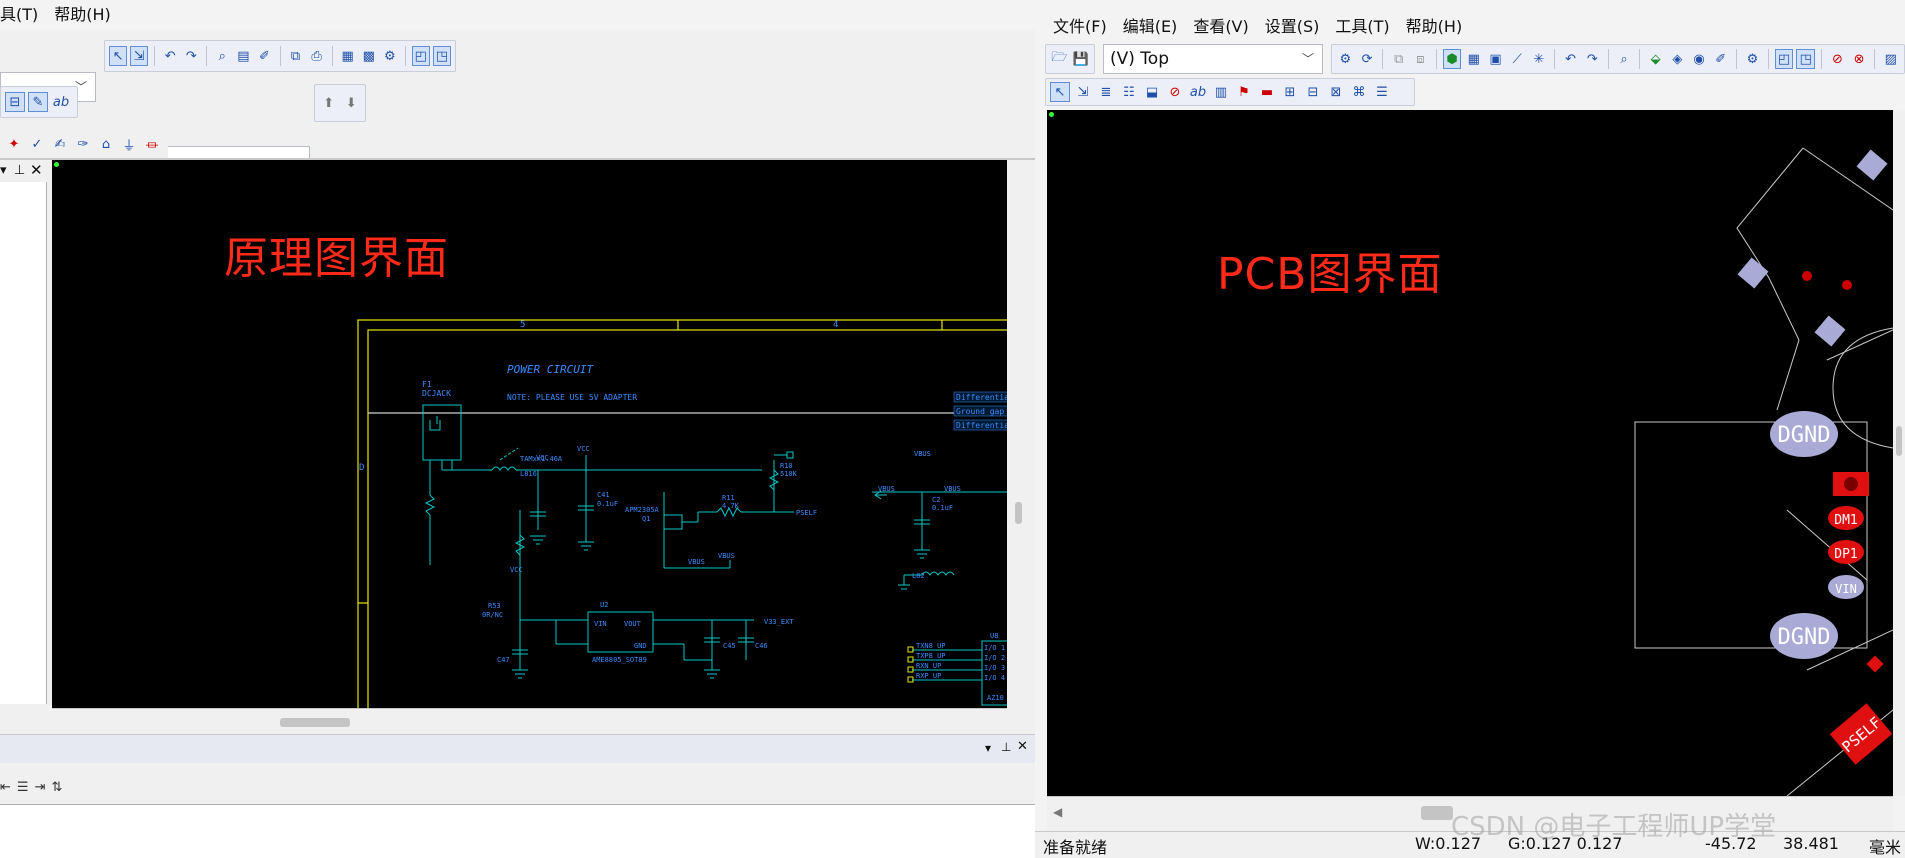 The height and width of the screenshot is (858, 1905). What do you see at coordinates (56, 787) in the screenshot?
I see `sort-icon: ⇅` at bounding box center [56, 787].